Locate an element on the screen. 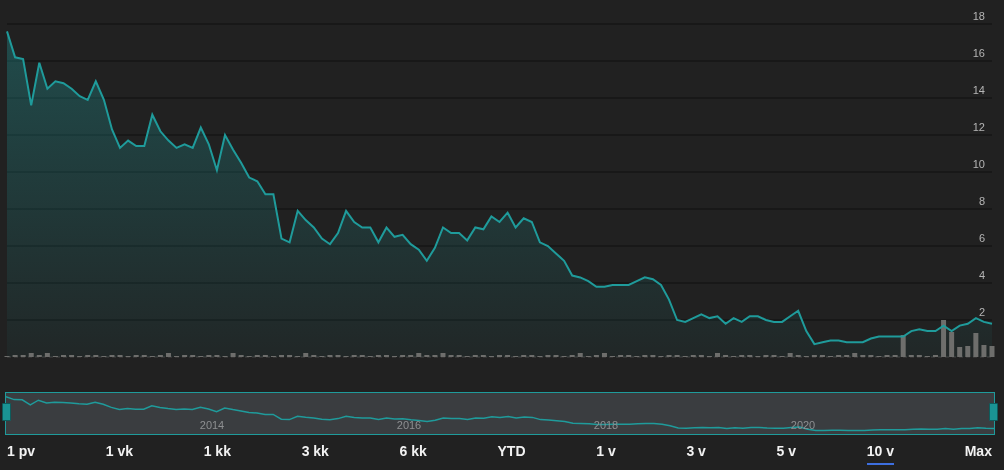  y-tick-label: 8 is located at coordinates (981, 201).